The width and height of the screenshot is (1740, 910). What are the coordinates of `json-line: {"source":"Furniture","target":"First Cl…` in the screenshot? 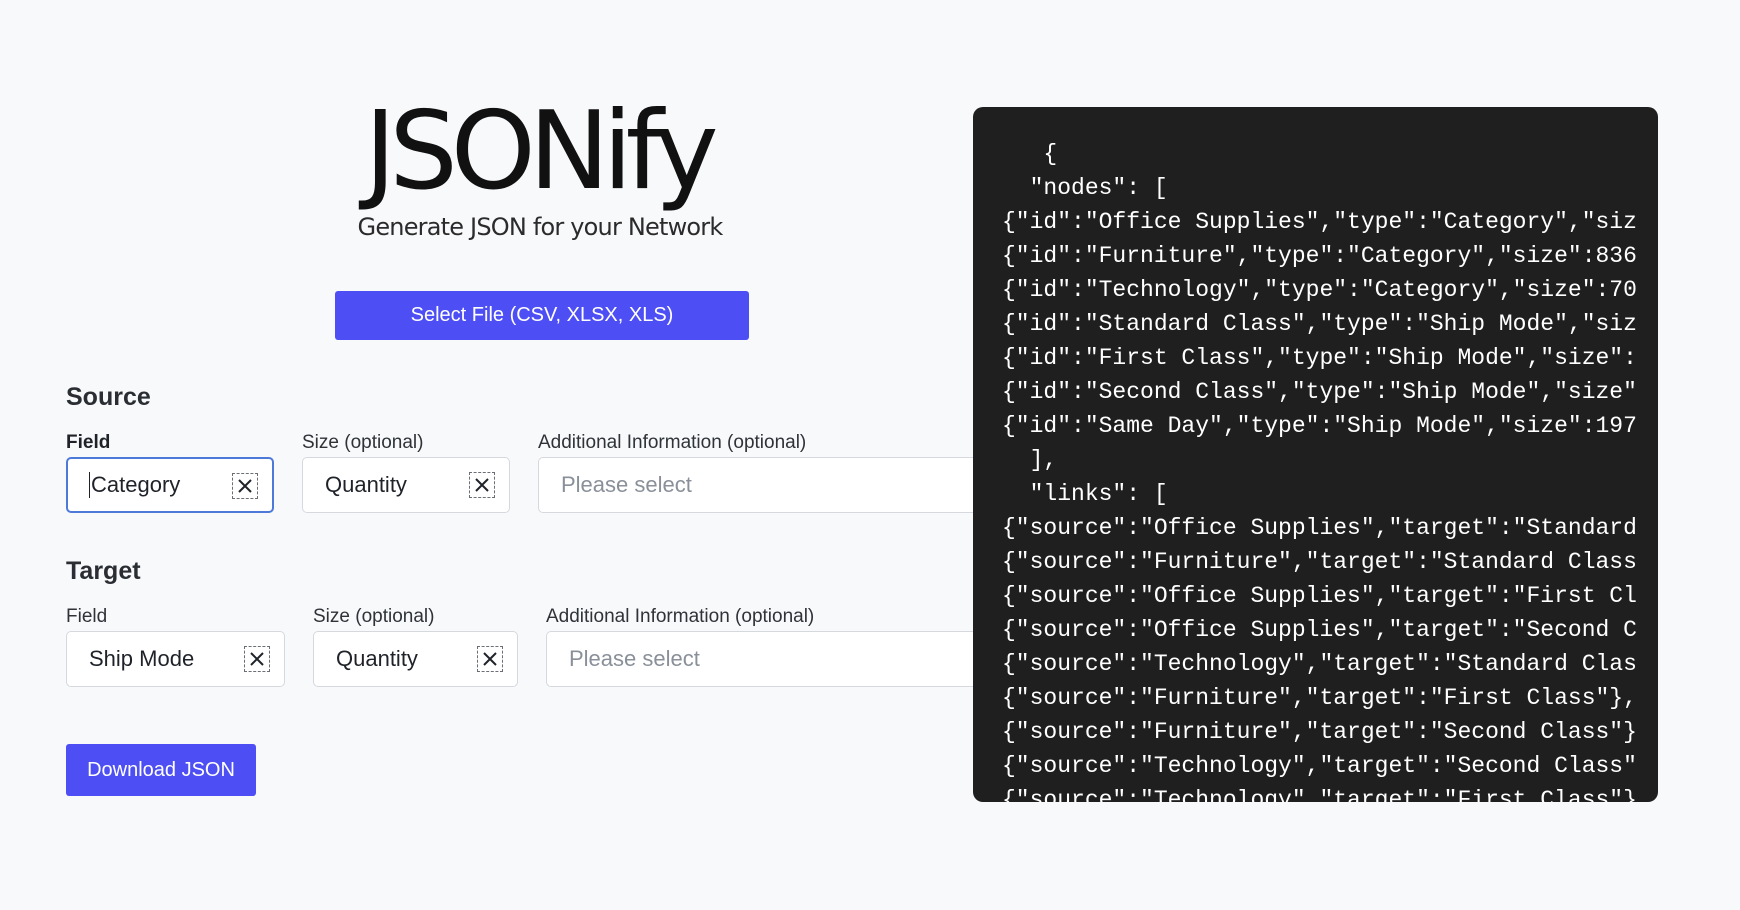 It's located at (1319, 698).